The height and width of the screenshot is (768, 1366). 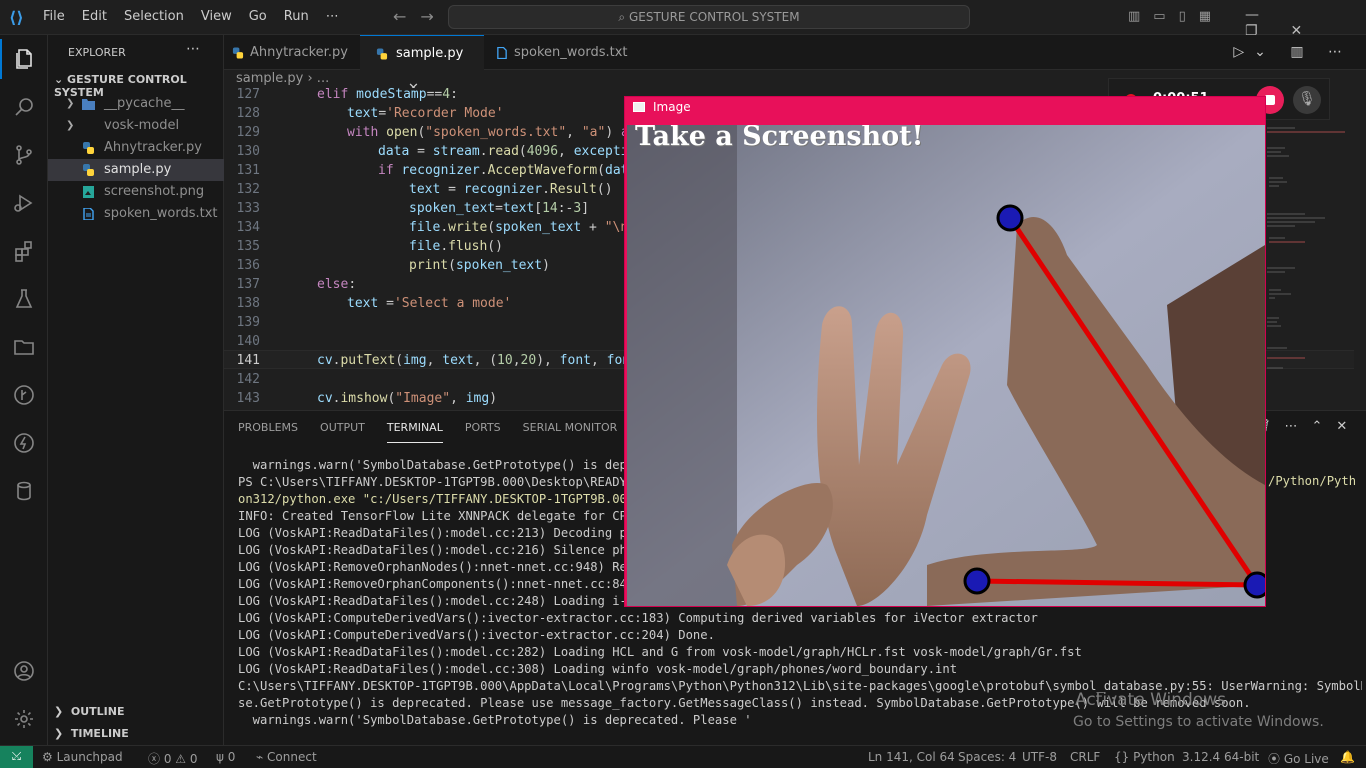 I want to click on hand-landmark-overlay, so click(x=1114, y=401).